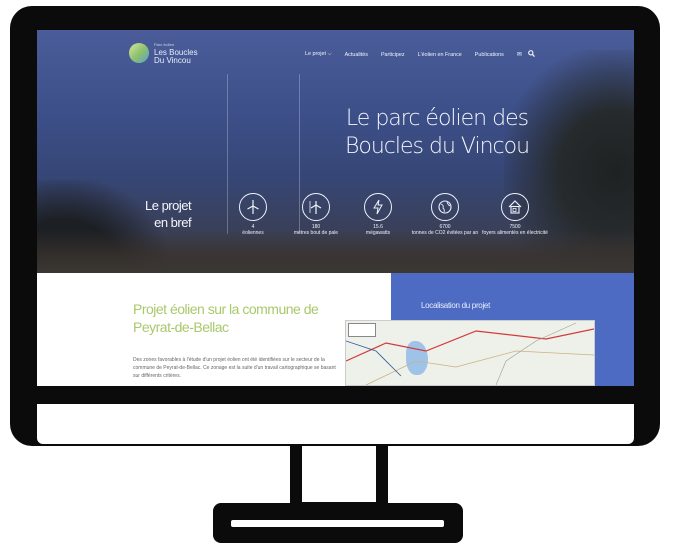 This screenshot has height=550, width=674. Describe the element at coordinates (378, 207) in the screenshot. I see `lightning-icon` at that location.